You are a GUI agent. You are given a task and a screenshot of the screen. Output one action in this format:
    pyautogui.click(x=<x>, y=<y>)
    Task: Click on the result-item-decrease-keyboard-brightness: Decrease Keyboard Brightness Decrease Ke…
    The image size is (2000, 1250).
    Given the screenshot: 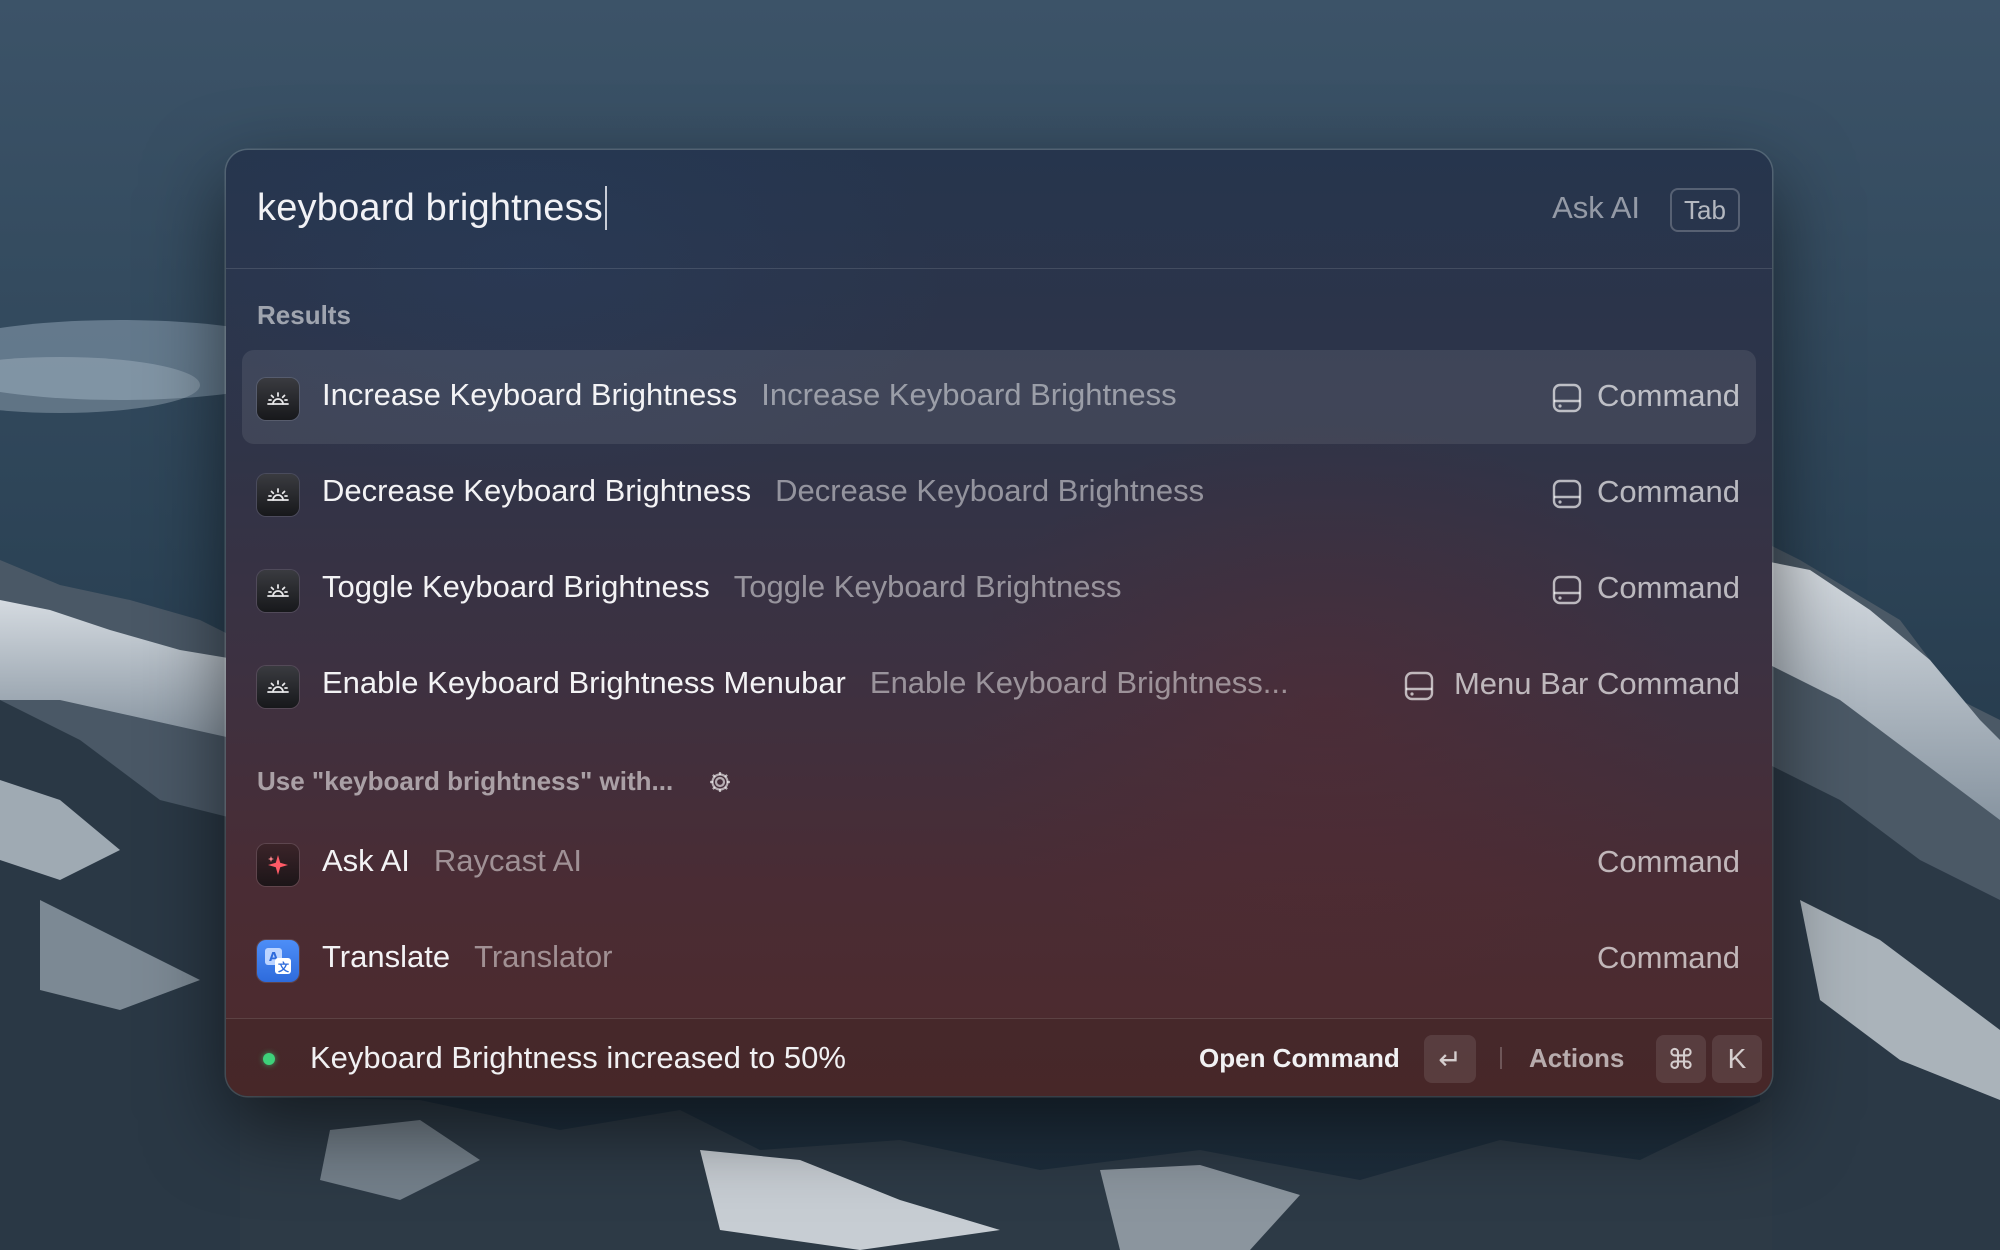 What is the action you would take?
    pyautogui.click(x=999, y=493)
    